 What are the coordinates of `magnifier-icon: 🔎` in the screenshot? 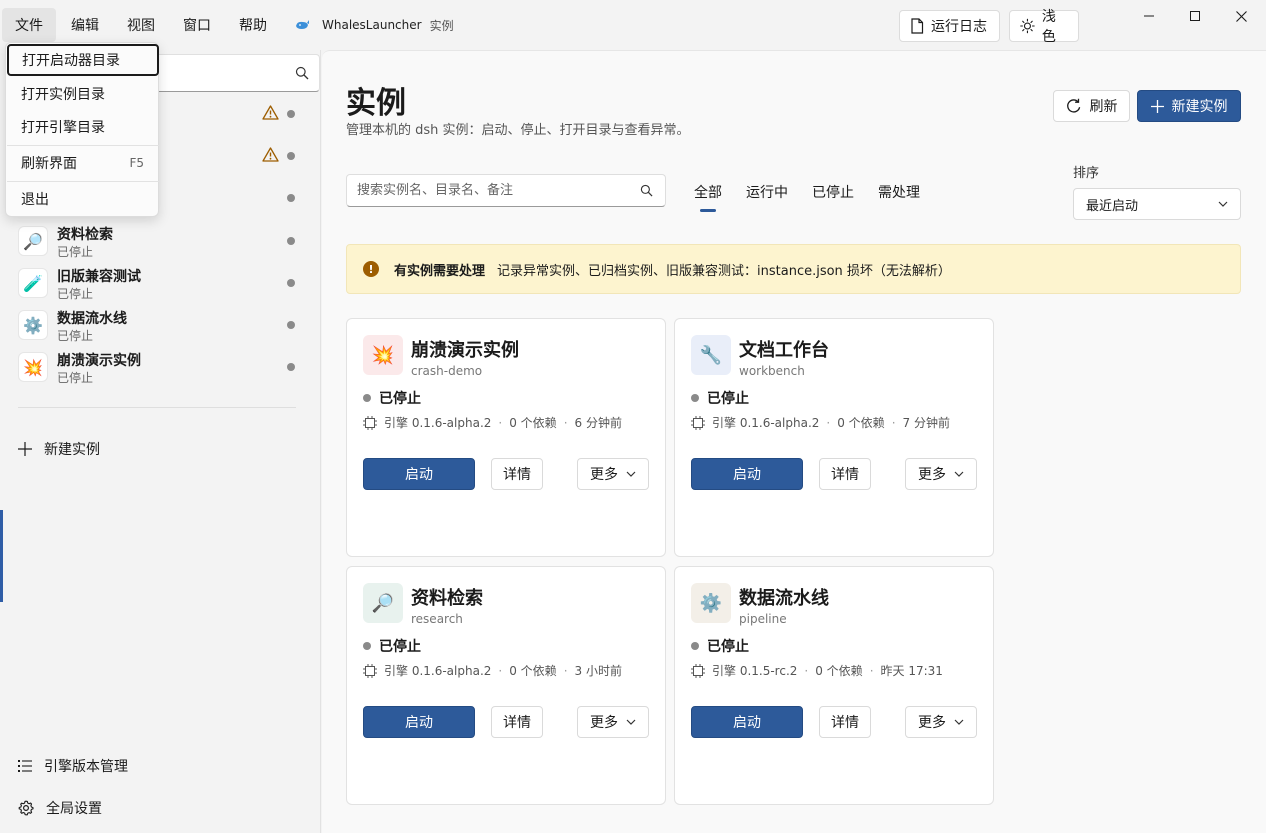 It's located at (33, 241).